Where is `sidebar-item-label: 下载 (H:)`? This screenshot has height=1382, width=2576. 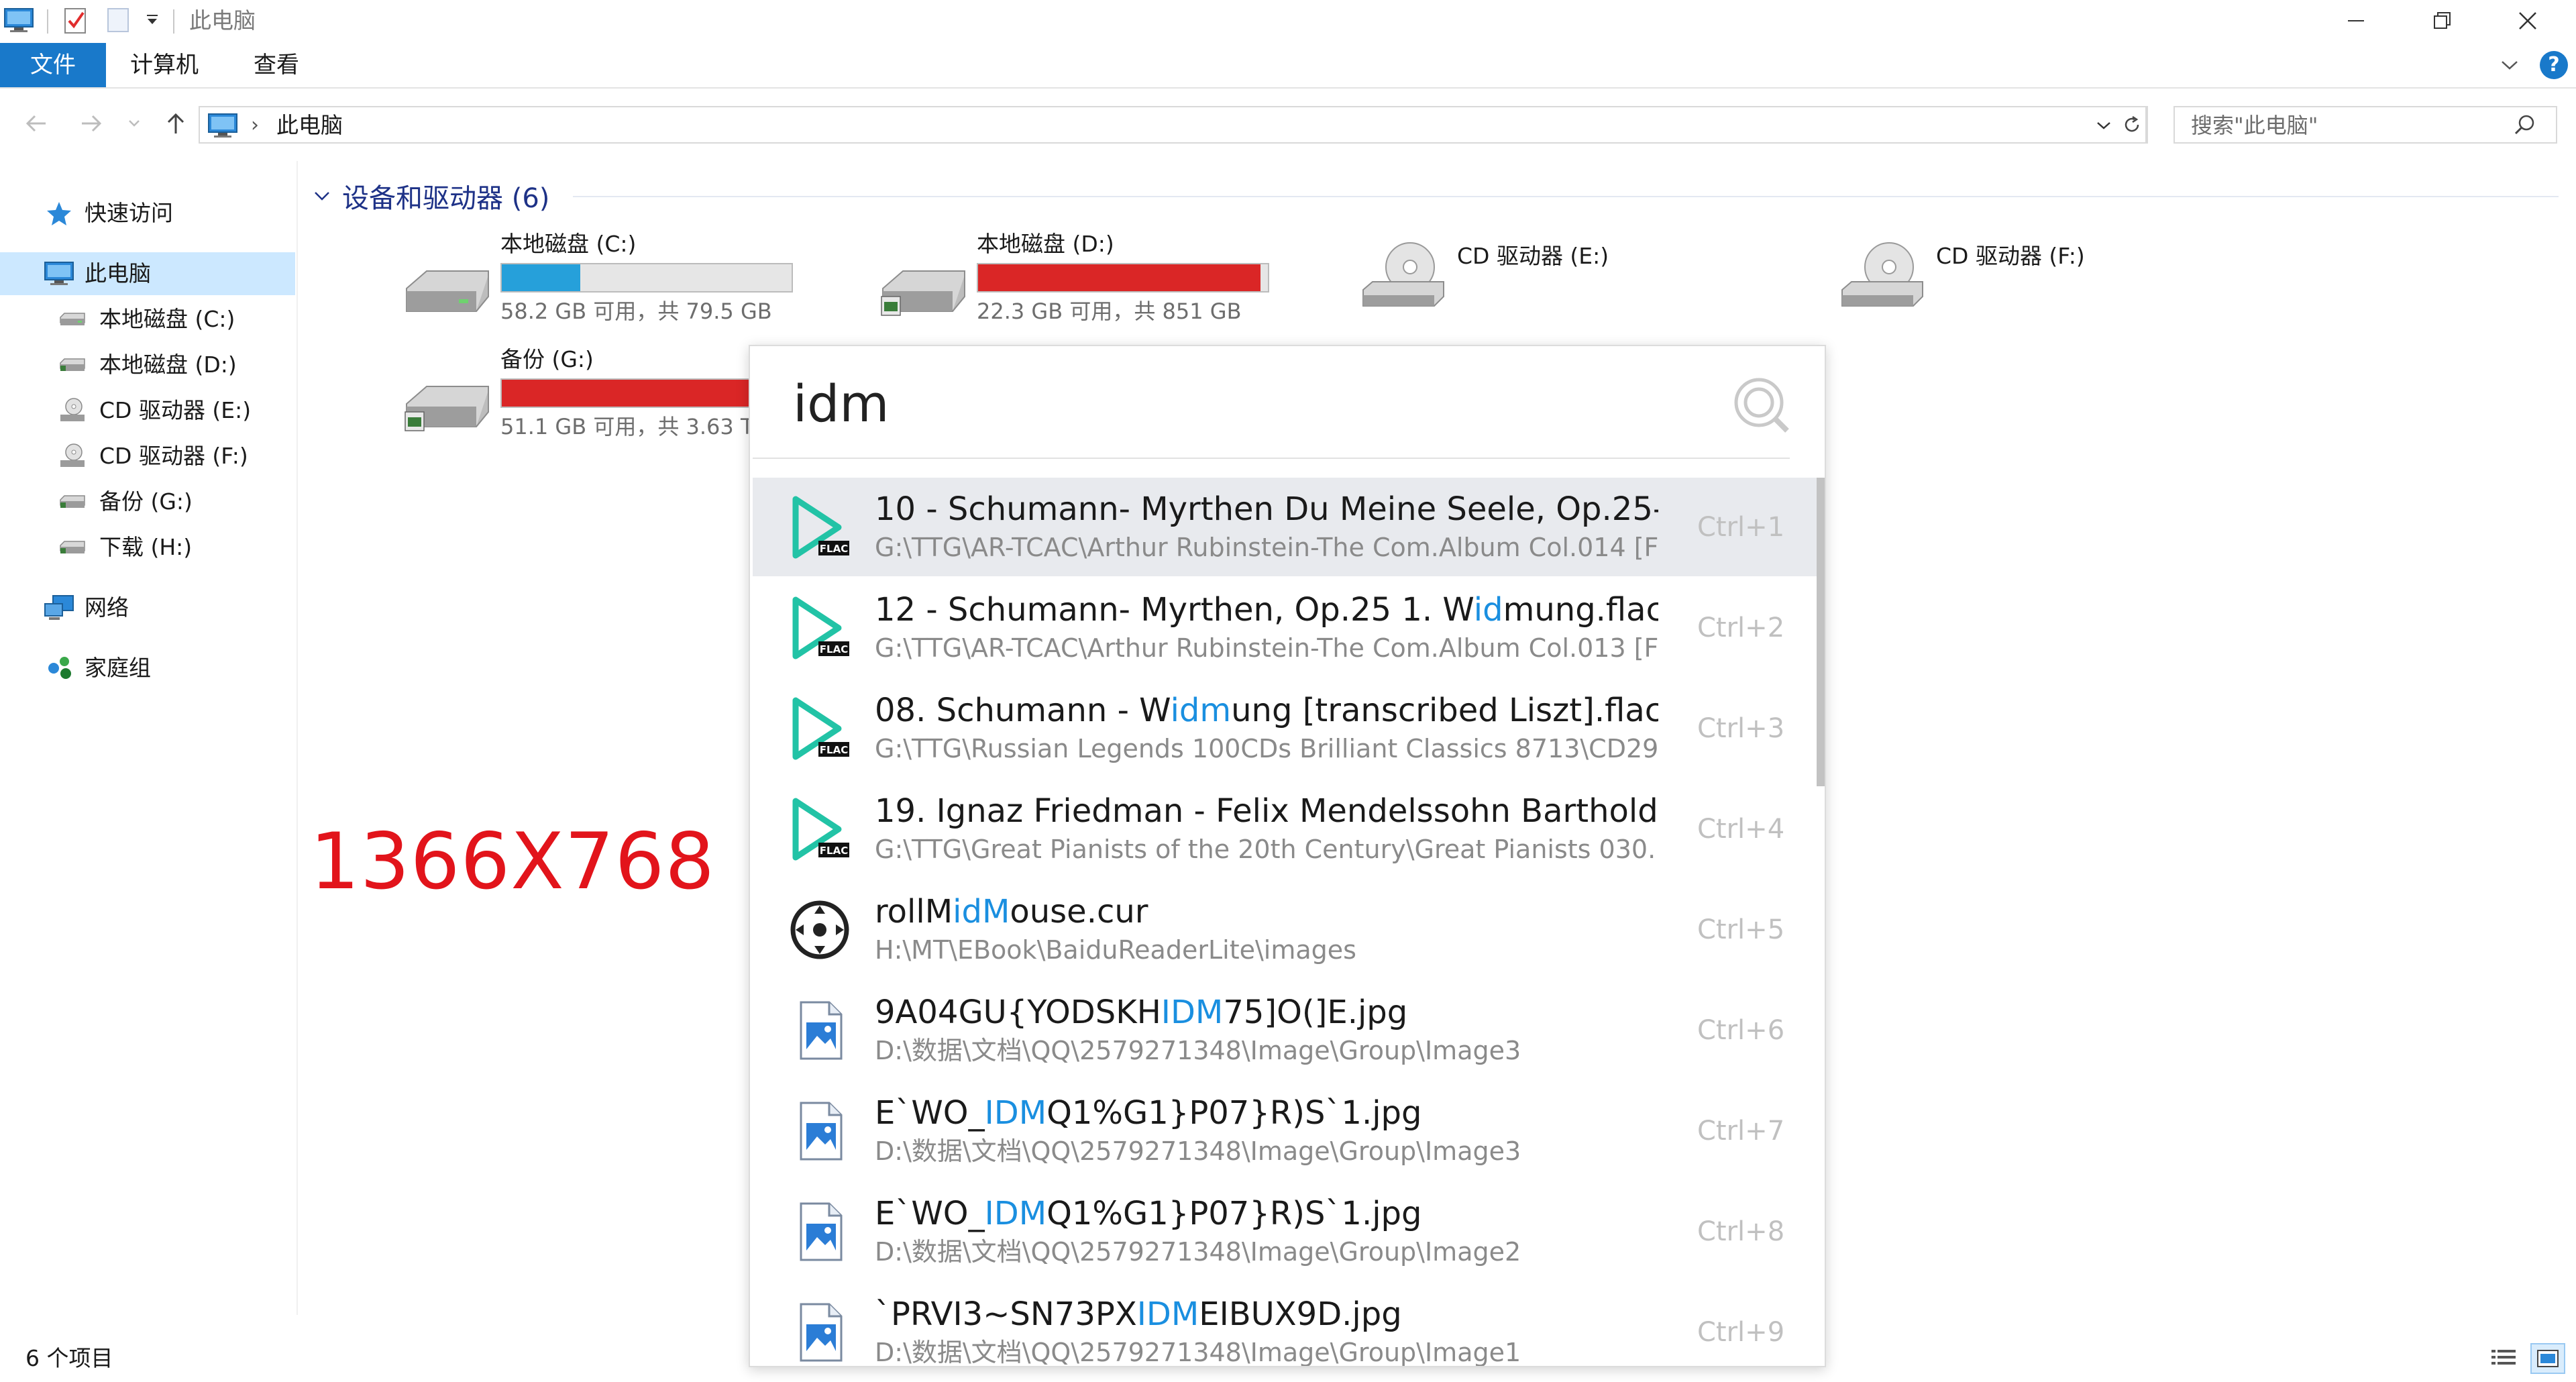 sidebar-item-label: 下载 (H:) is located at coordinates (146, 547).